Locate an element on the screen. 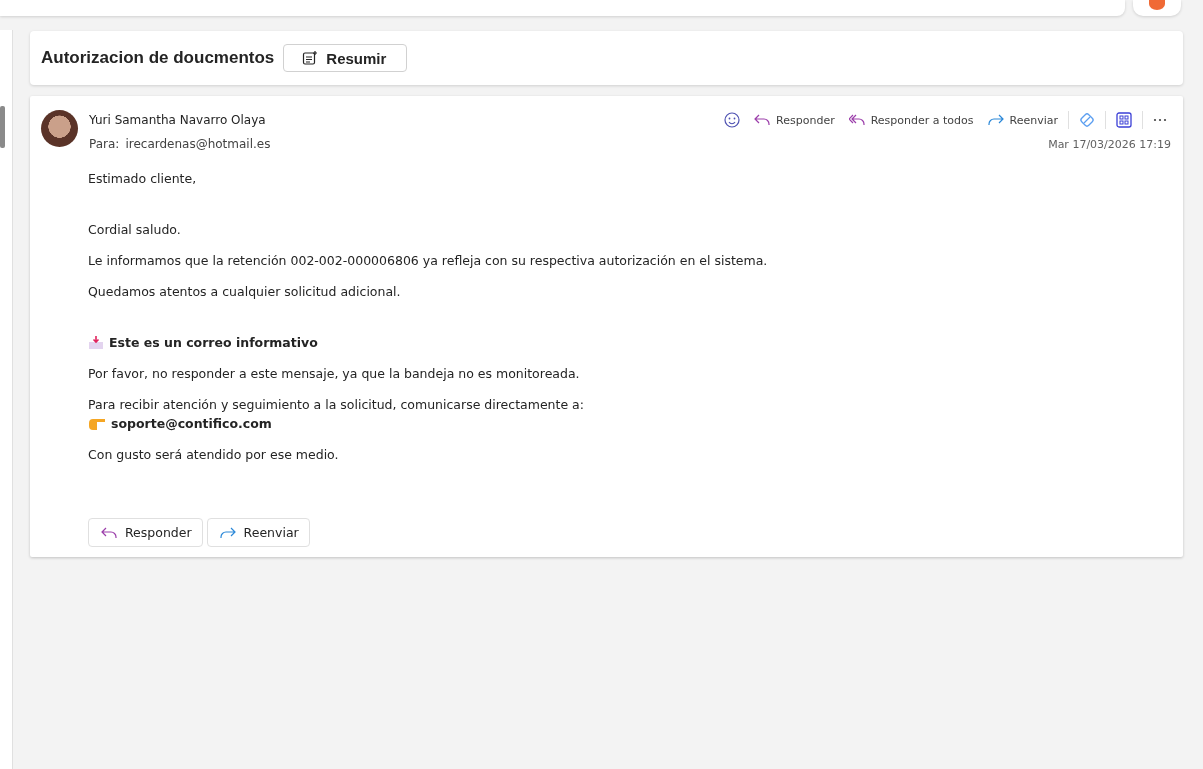 The image size is (1203, 769). smiley-icon is located at coordinates (732, 120).